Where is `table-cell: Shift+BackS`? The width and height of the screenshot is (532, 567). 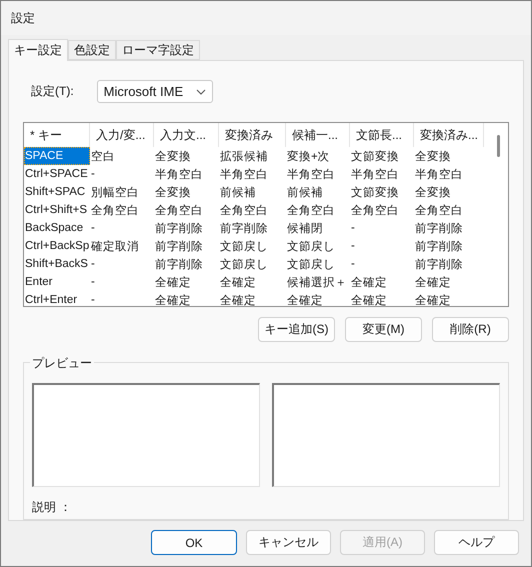
table-cell: Shift+BackS is located at coordinates (57, 264).